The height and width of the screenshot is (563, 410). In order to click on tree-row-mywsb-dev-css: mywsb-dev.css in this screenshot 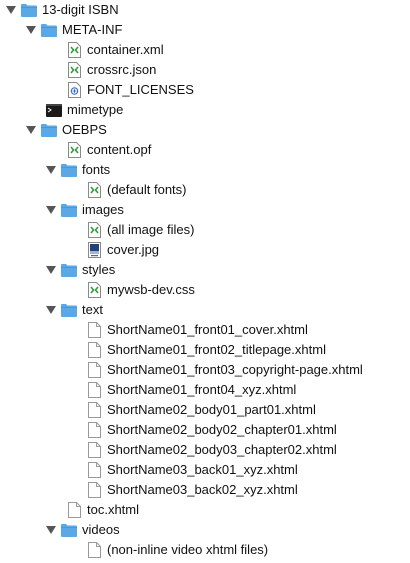, I will do `click(205, 290)`.